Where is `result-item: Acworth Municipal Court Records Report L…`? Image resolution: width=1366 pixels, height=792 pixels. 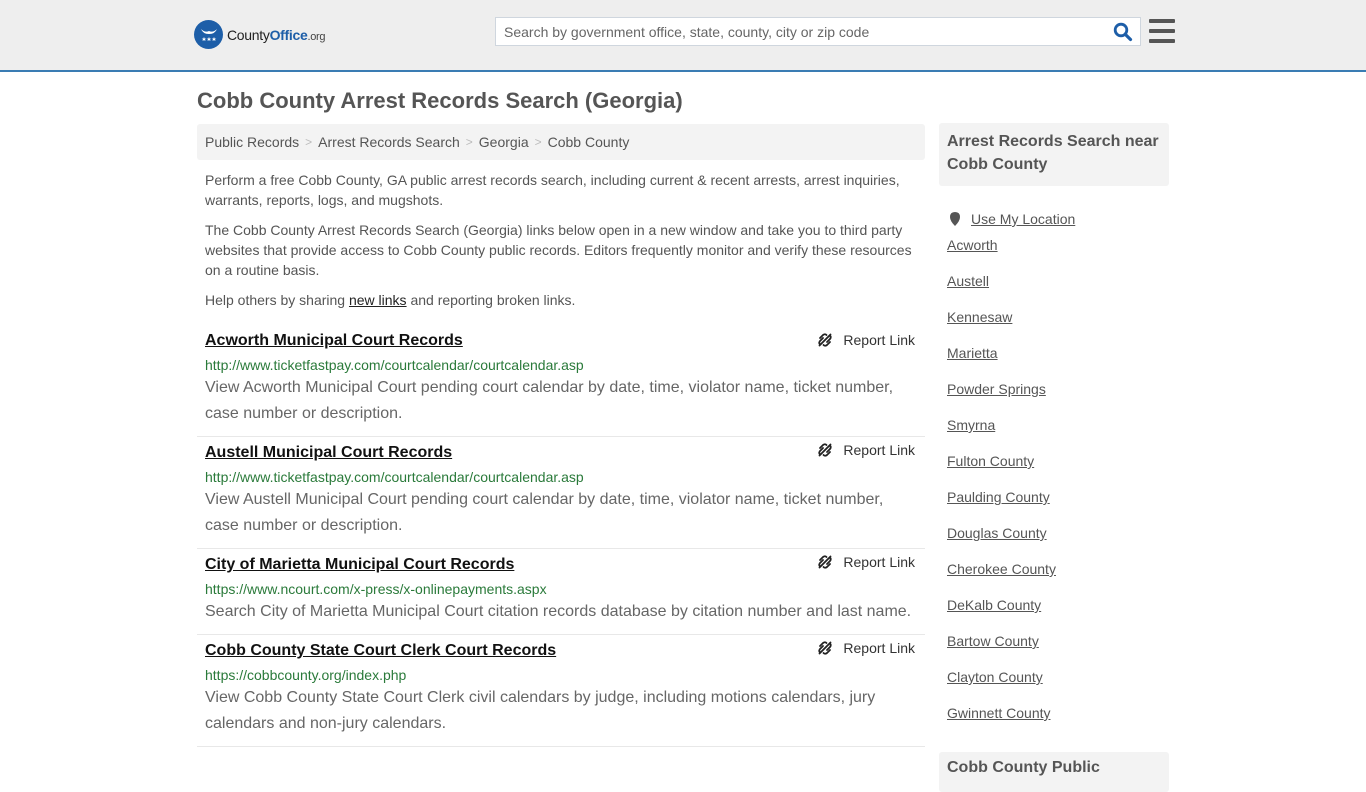 result-item: Acworth Municipal Court Records Report L… is located at coordinates (561, 382).